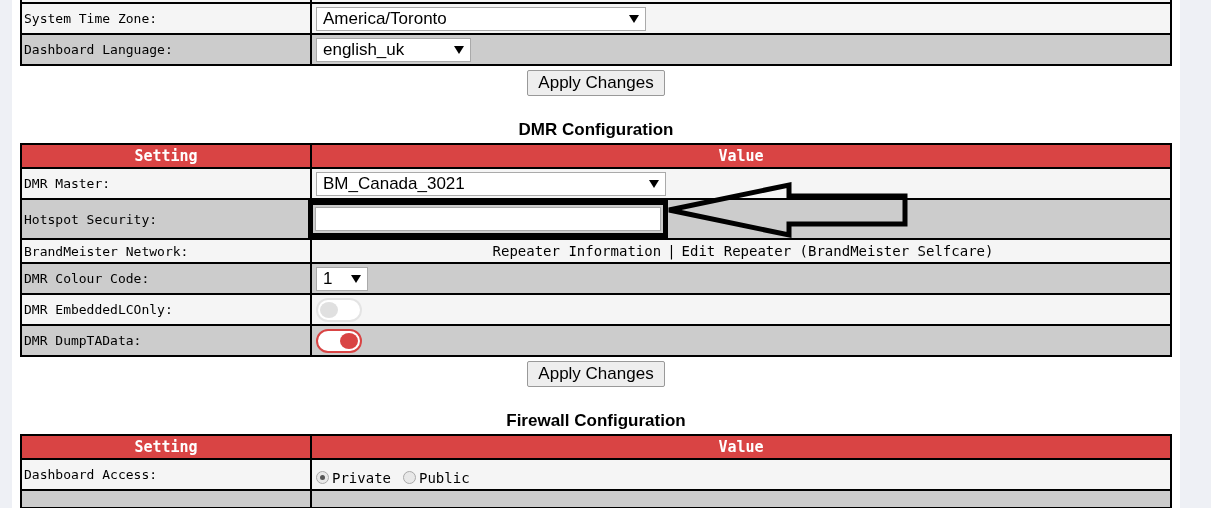  What do you see at coordinates (166, 278) in the screenshot?
I see `setting-label: DMR Colour Code:` at bounding box center [166, 278].